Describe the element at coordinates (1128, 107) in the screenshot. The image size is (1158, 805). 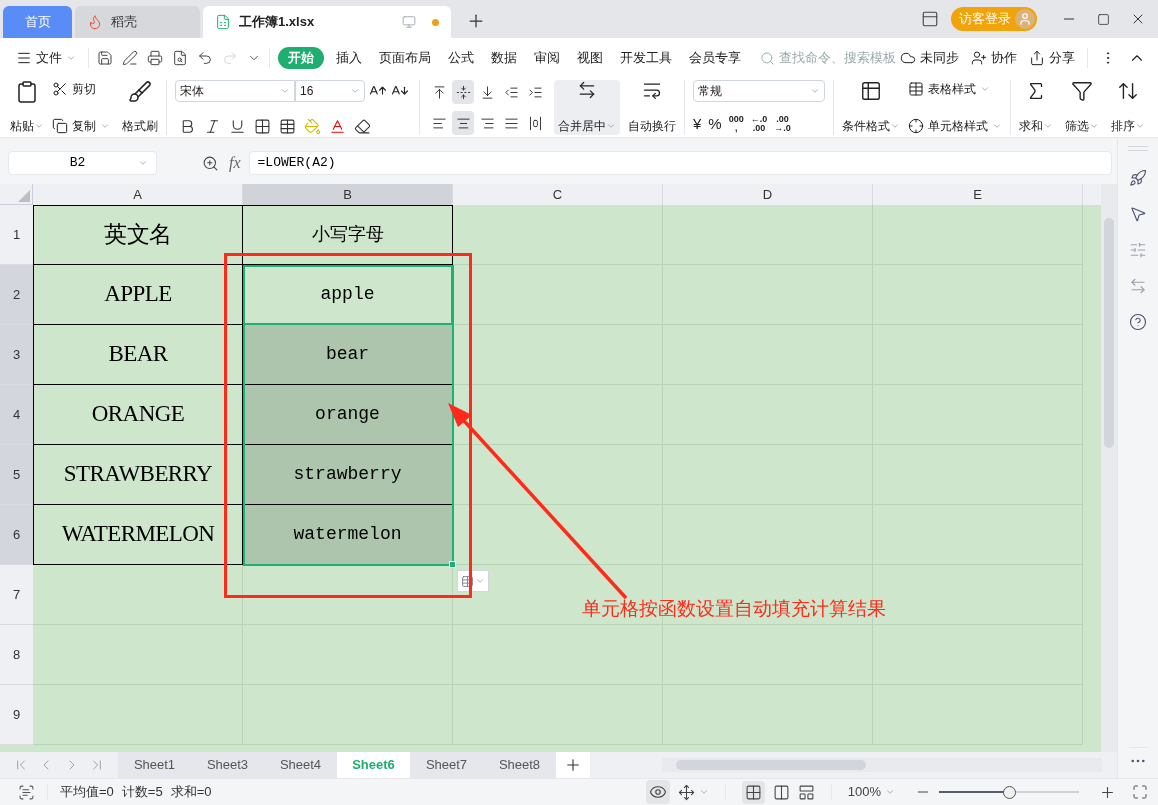
I see `editing-button: 排序` at that location.